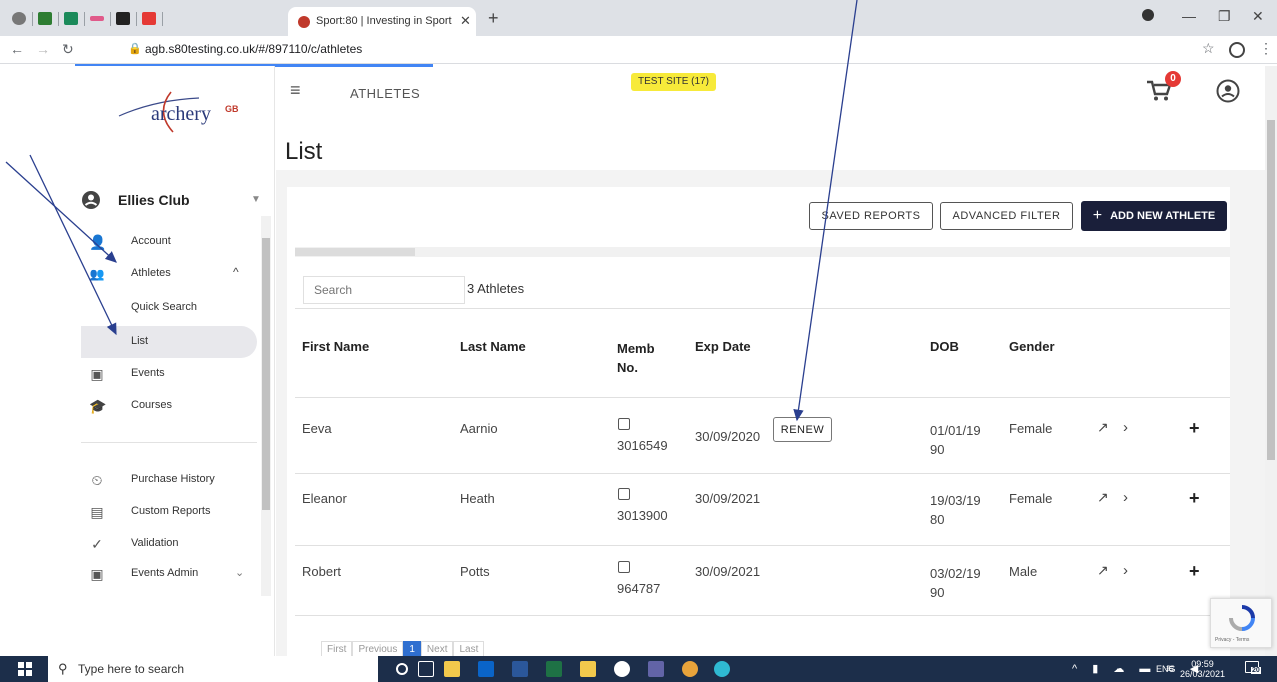 The width and height of the screenshot is (1277, 682). Describe the element at coordinates (171, 511) in the screenshot. I see `sidebar-item-label: Custom Reports` at that location.